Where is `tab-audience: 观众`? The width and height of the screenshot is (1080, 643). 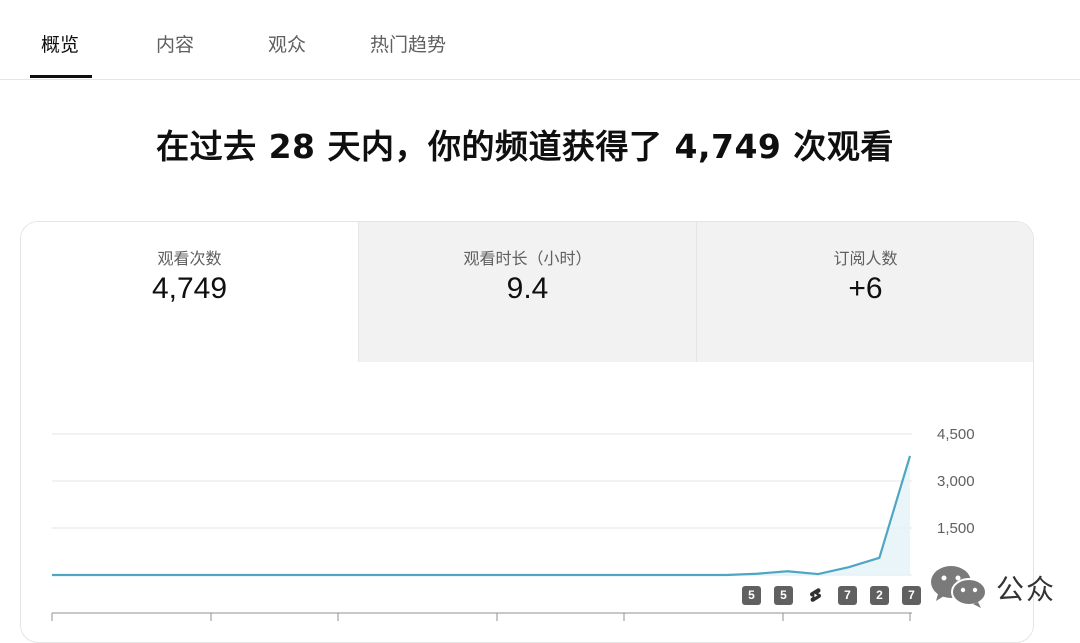
tab-audience: 观众 is located at coordinates (287, 43).